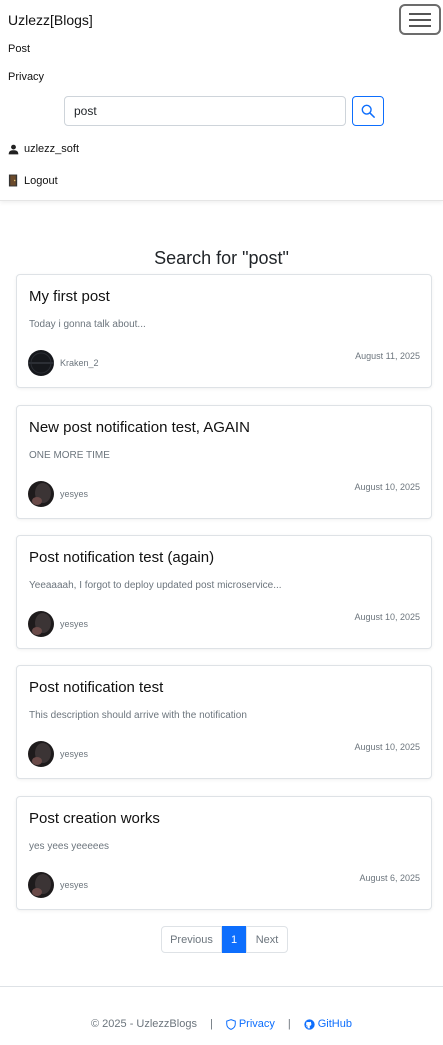  Describe the element at coordinates (26, 77) in the screenshot. I see `nav-link-privacy: Privacy` at that location.